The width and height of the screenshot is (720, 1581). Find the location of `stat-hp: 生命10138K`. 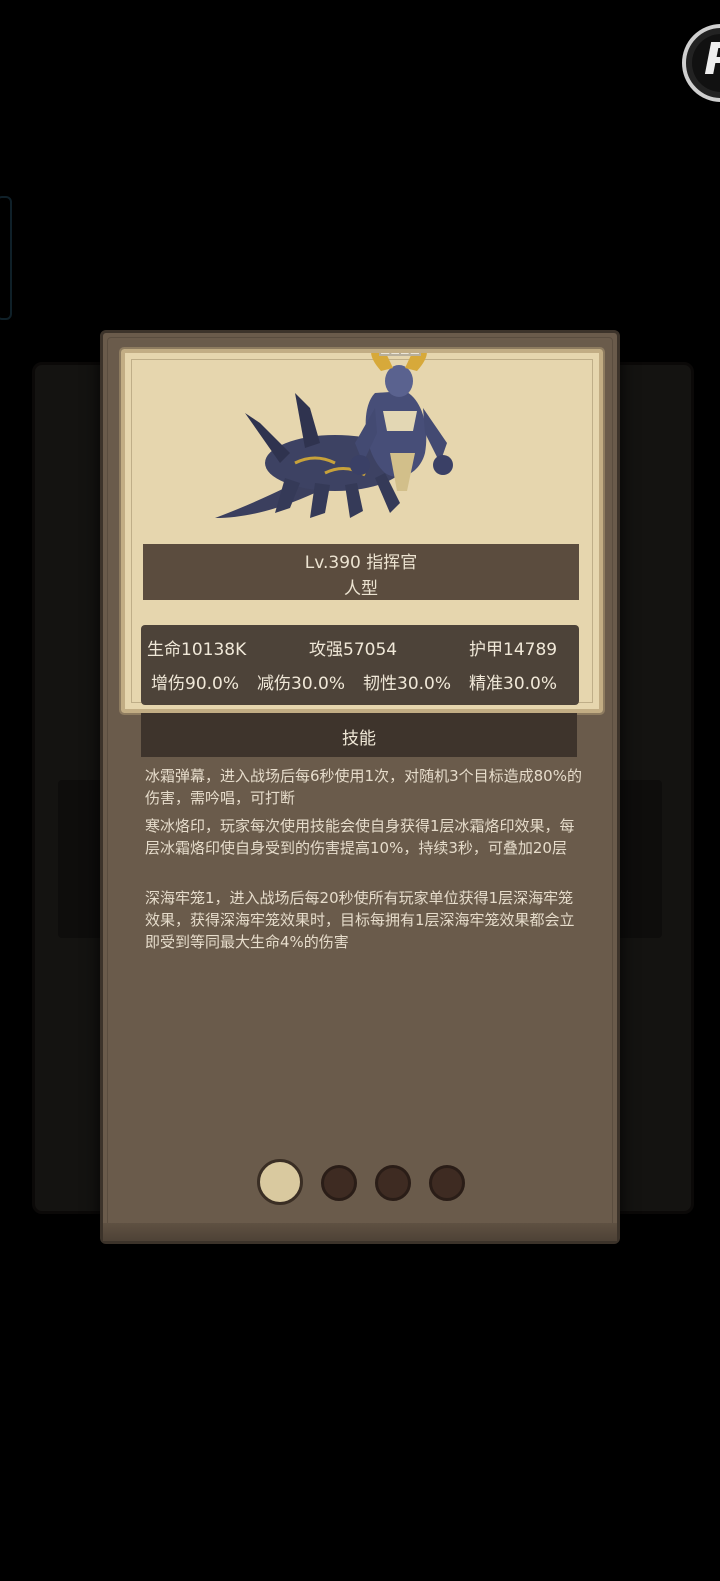

stat-hp: 生命10138K is located at coordinates (197, 650).